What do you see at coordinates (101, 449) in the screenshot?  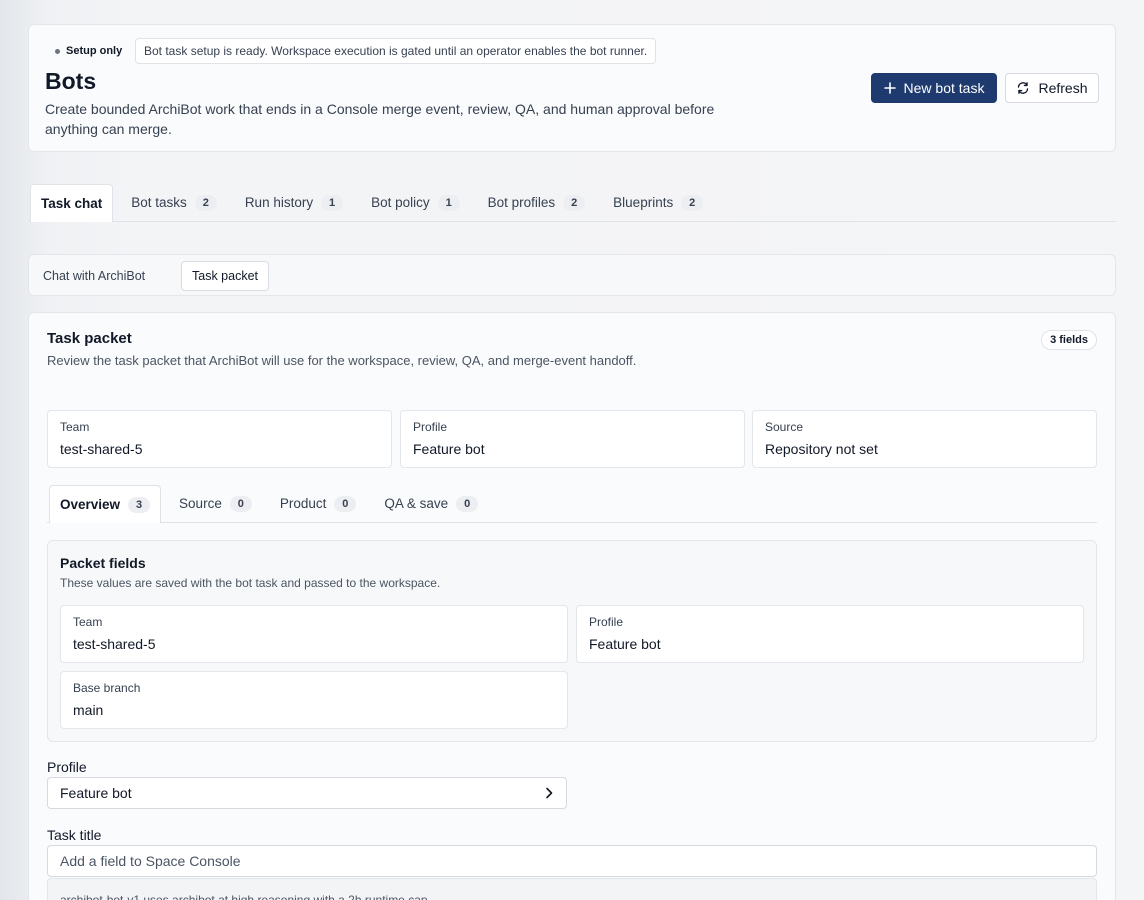 I see `summary-value: test-shared-5` at bounding box center [101, 449].